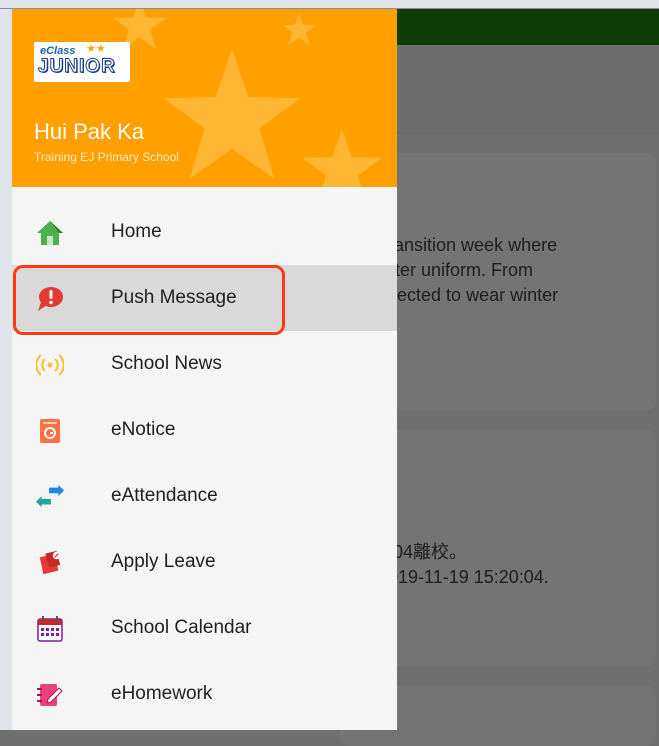 Image resolution: width=659 pixels, height=746 pixels. Describe the element at coordinates (50, 497) in the screenshot. I see `swap-arrows-icon` at that location.